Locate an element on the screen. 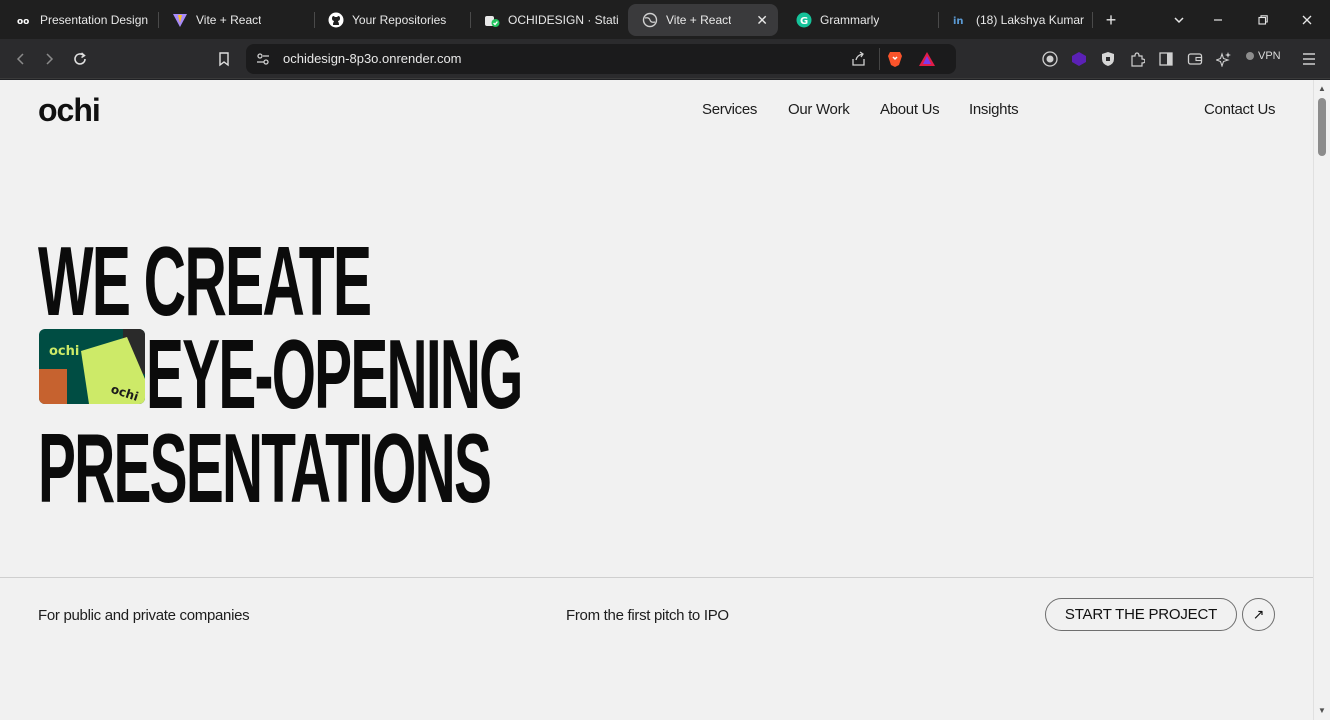 This screenshot has width=1330, height=720. bookmark-icon is located at coordinates (224, 59).